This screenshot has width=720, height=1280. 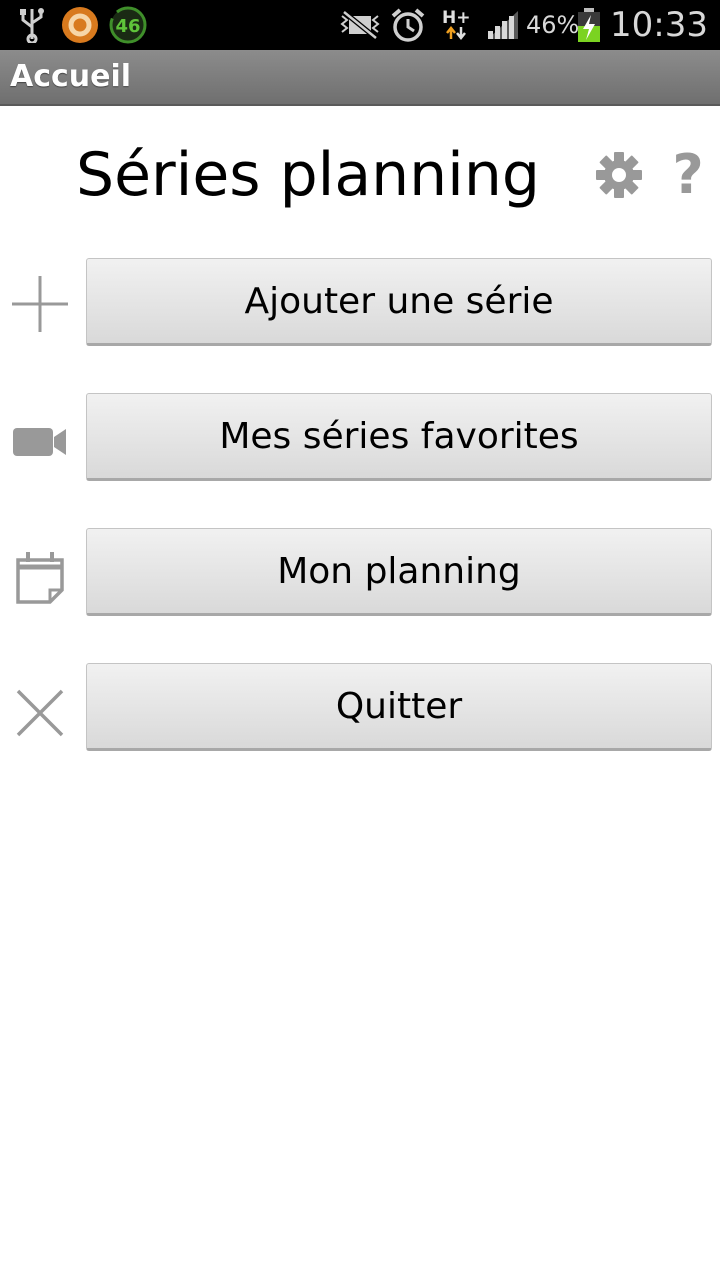 I want to click on help-icon: ?, so click(x=688, y=175).